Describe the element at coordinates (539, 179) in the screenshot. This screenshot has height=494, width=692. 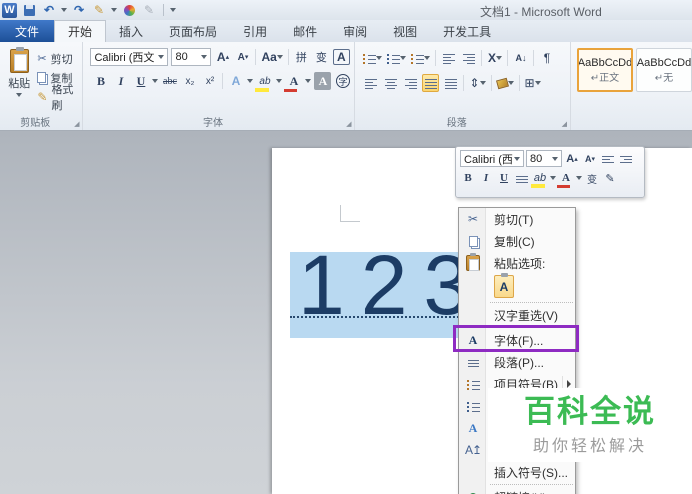
I see `mini-highlight-button: ab` at that location.